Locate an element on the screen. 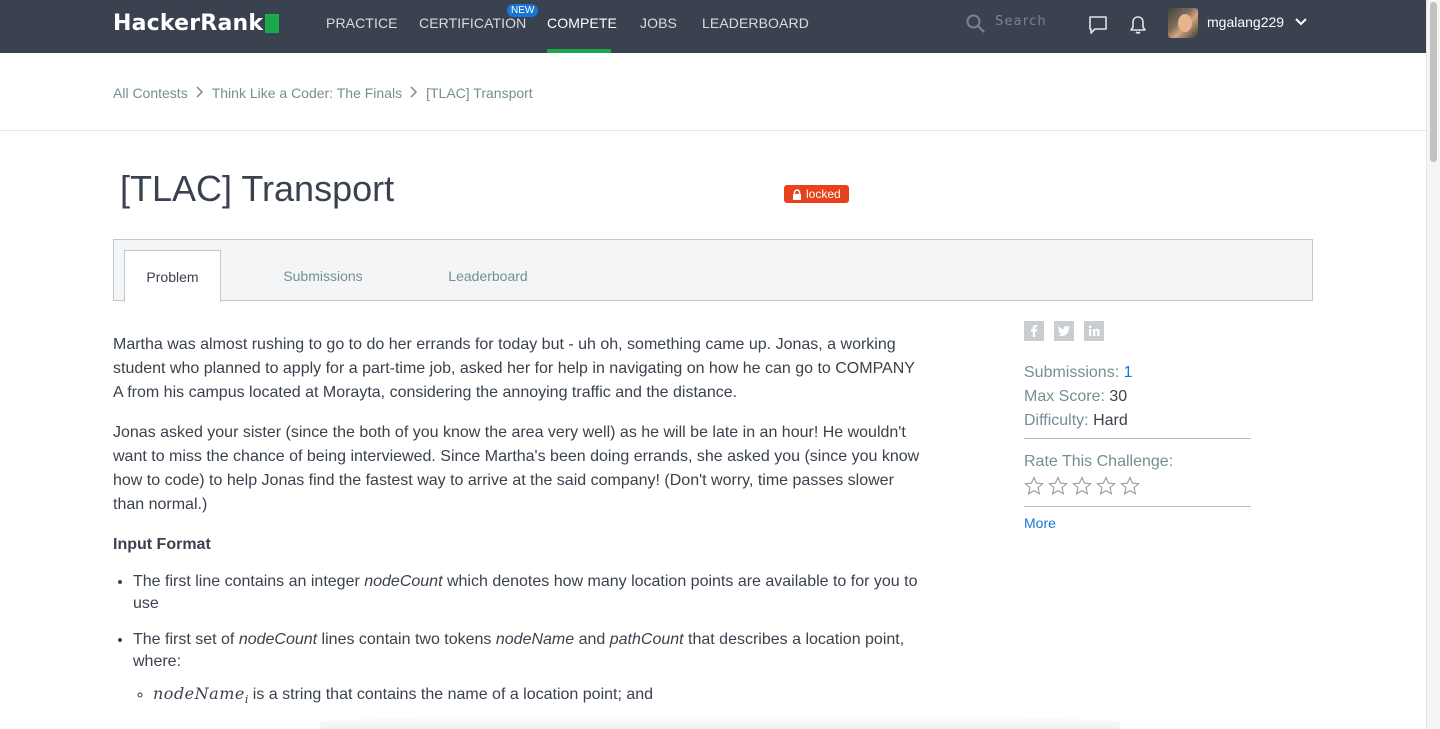 The width and height of the screenshot is (1440, 729). twitter-icon is located at coordinates (1064, 331).